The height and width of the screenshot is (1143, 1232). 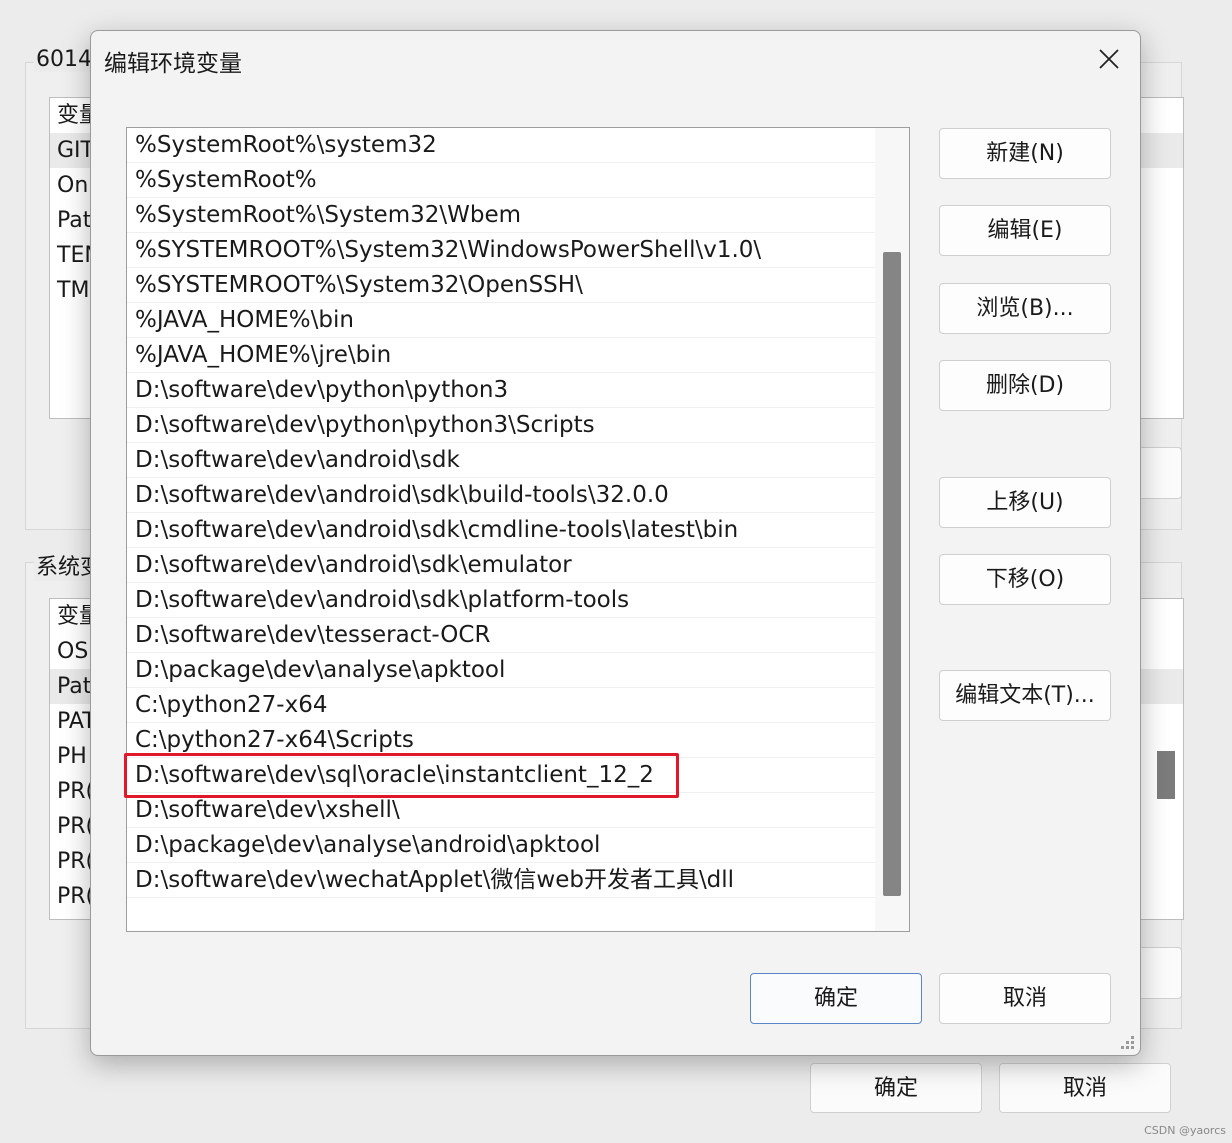 What do you see at coordinates (501, 460) in the screenshot?
I see `path-entry-row: D:\software\dev\android\sdk` at bounding box center [501, 460].